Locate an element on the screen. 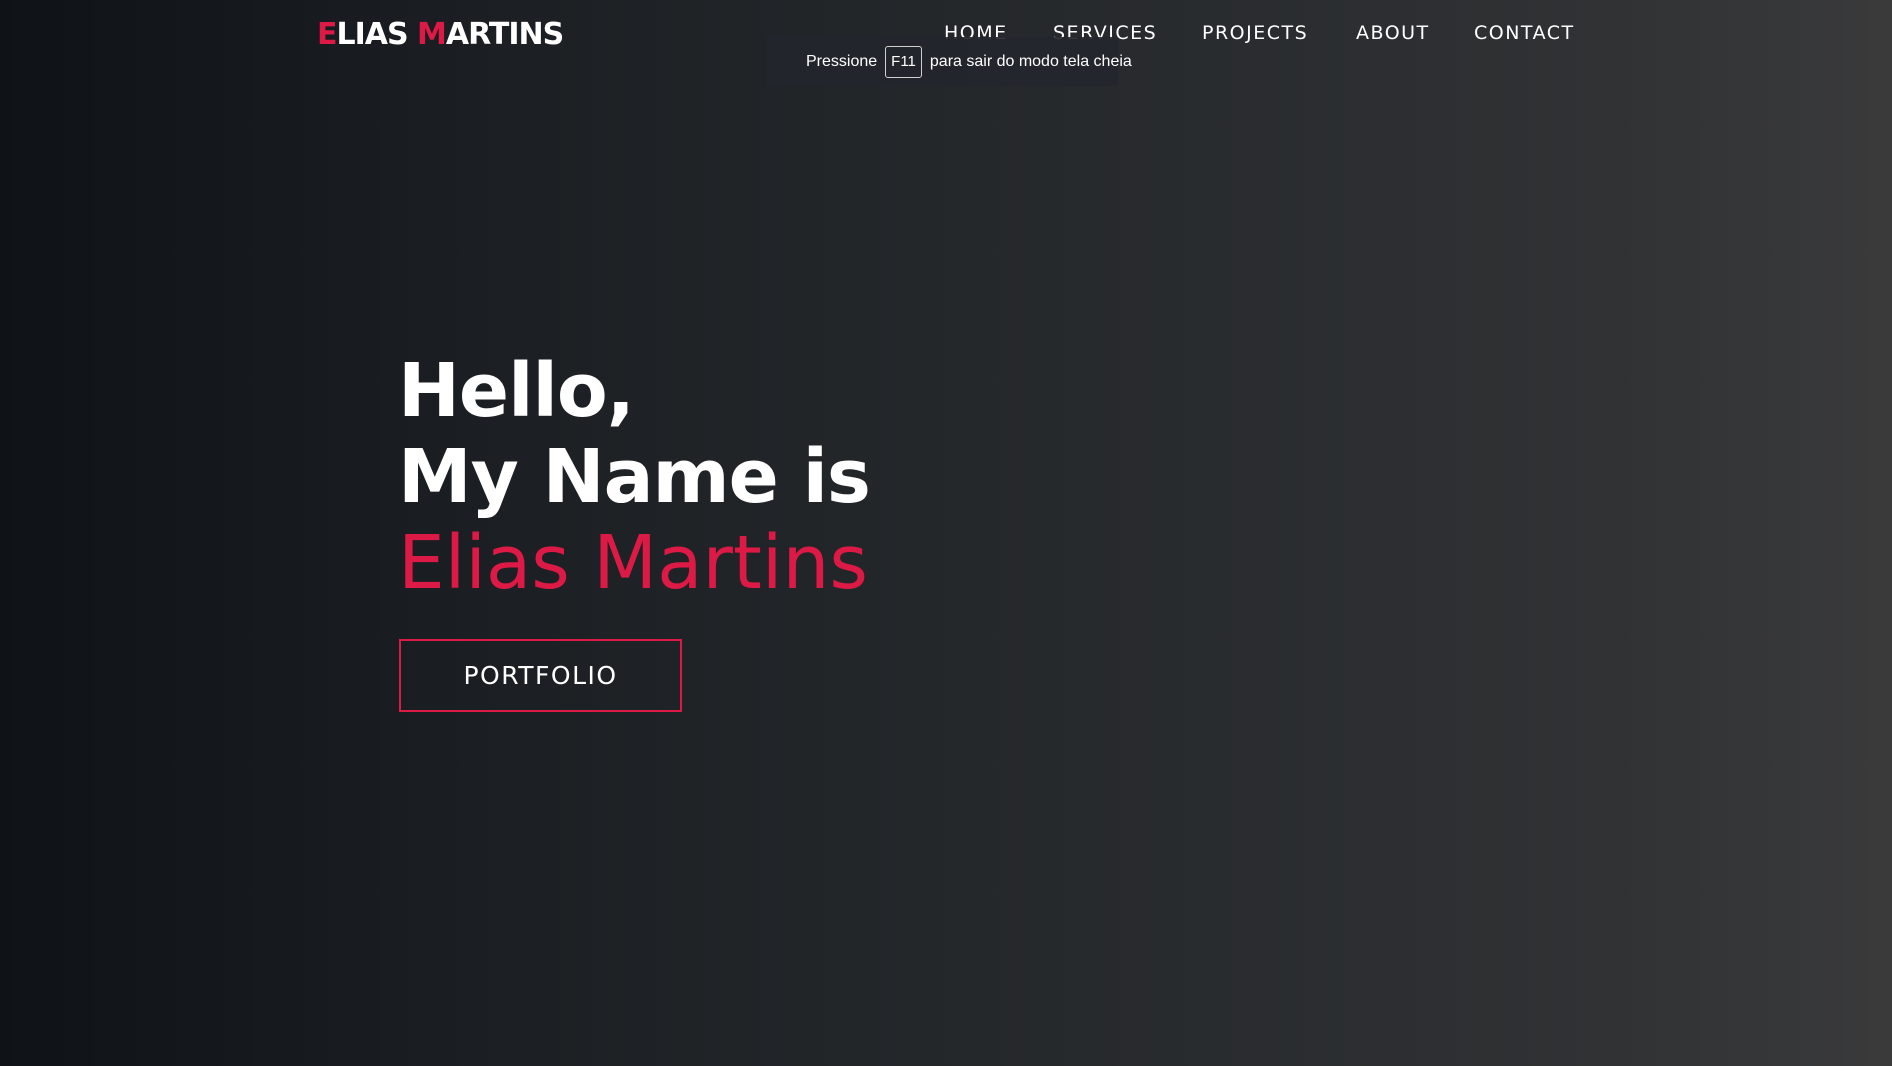 Image resolution: width=1892 pixels, height=1066 pixels. hero-name: Elias Martins is located at coordinates (633, 563).